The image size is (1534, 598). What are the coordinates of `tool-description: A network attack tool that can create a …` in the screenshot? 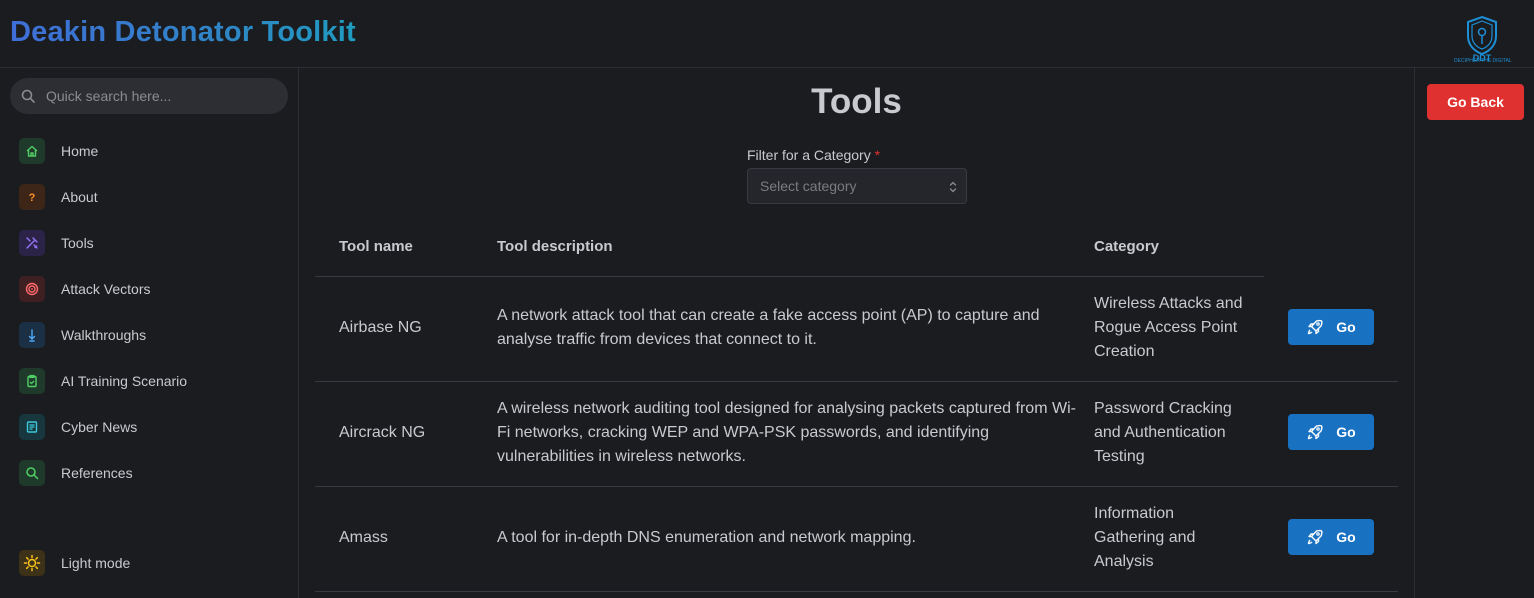 It's located at (768, 327).